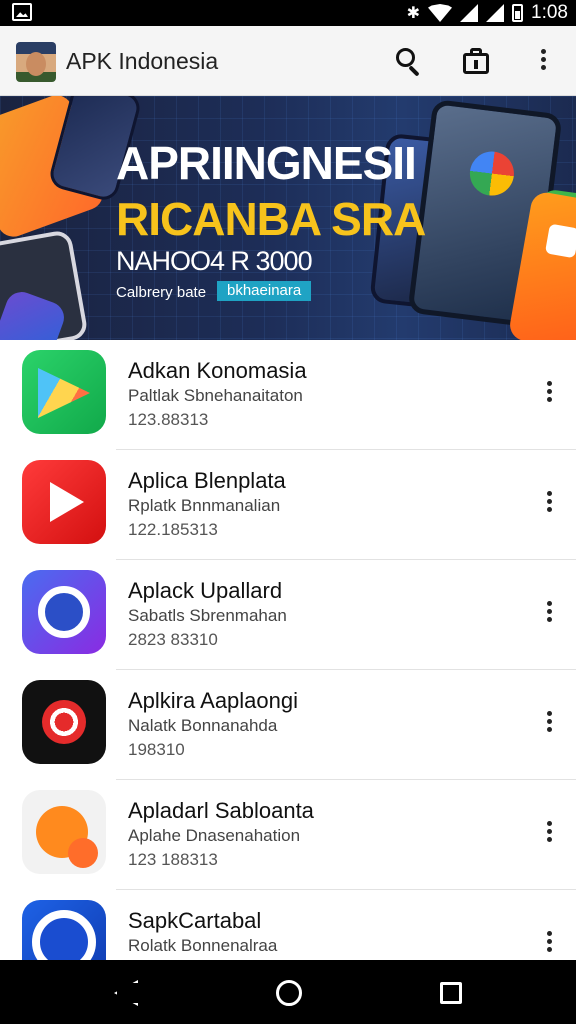 This screenshot has width=576, height=1024. I want to click on app-number: 198310, so click(156, 749).